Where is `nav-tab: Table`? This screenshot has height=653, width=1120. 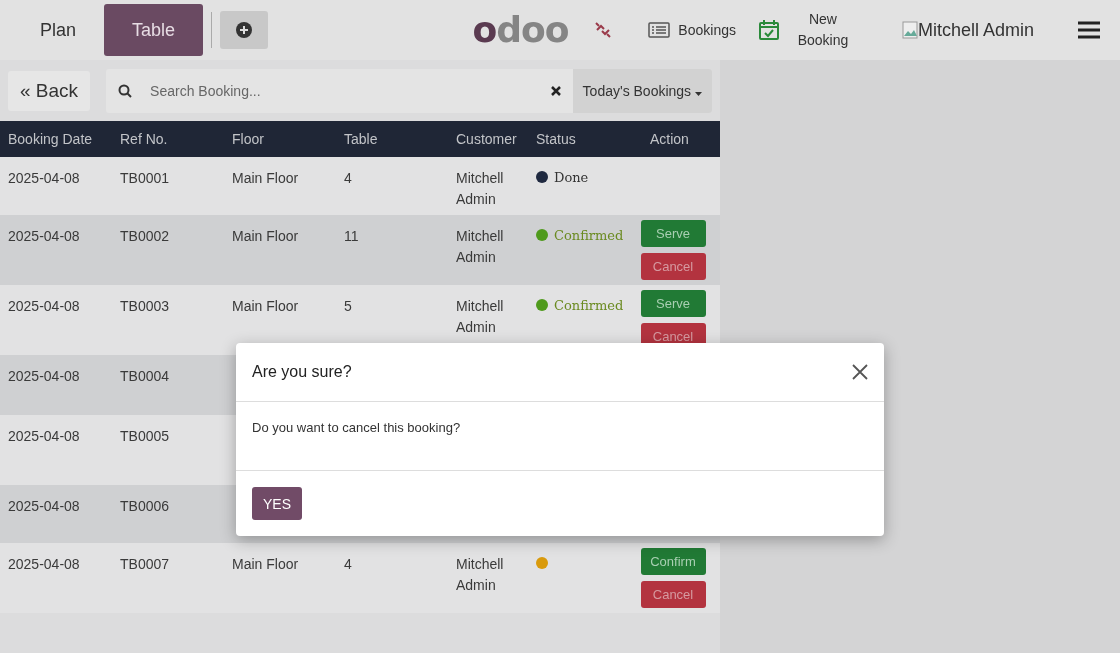
nav-tab: Table is located at coordinates (154, 30).